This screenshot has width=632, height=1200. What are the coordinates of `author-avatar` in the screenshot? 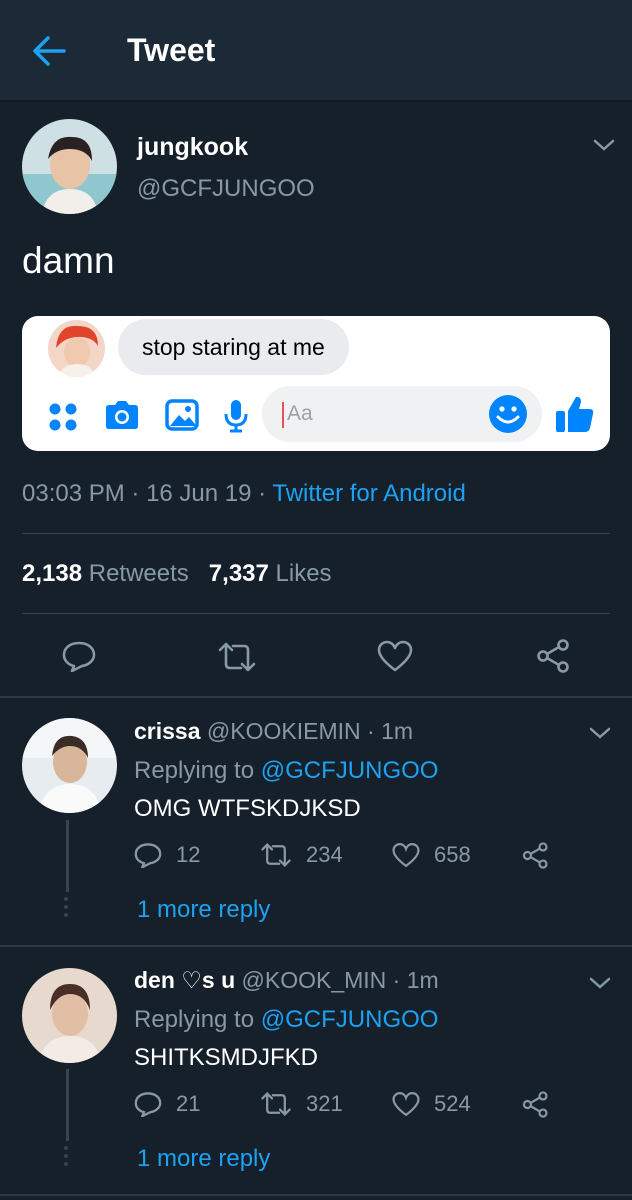 It's located at (69, 166).